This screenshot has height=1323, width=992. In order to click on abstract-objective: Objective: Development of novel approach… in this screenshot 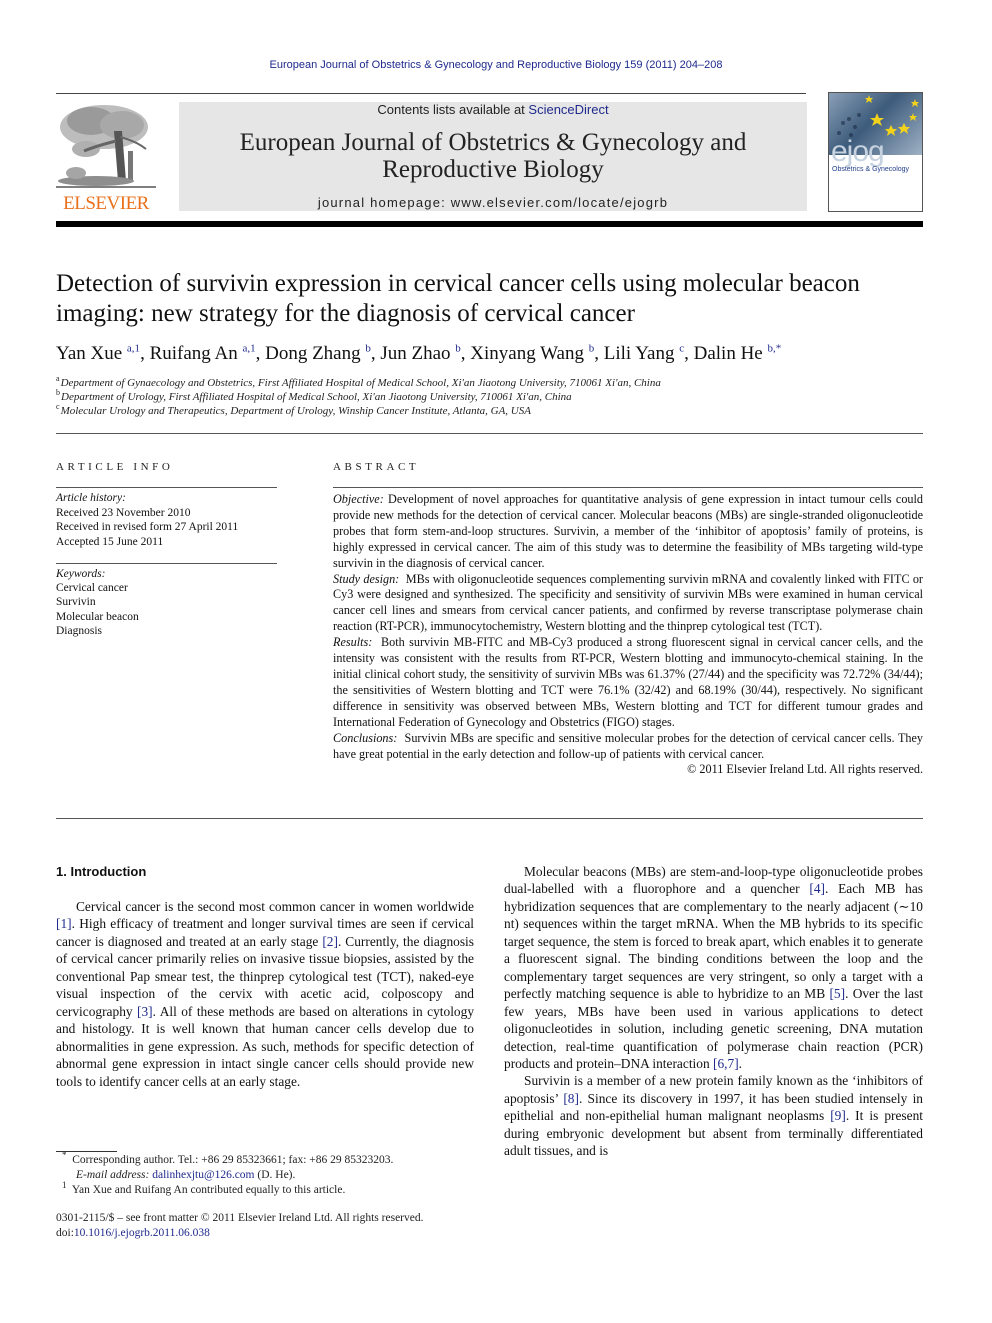, I will do `click(628, 531)`.